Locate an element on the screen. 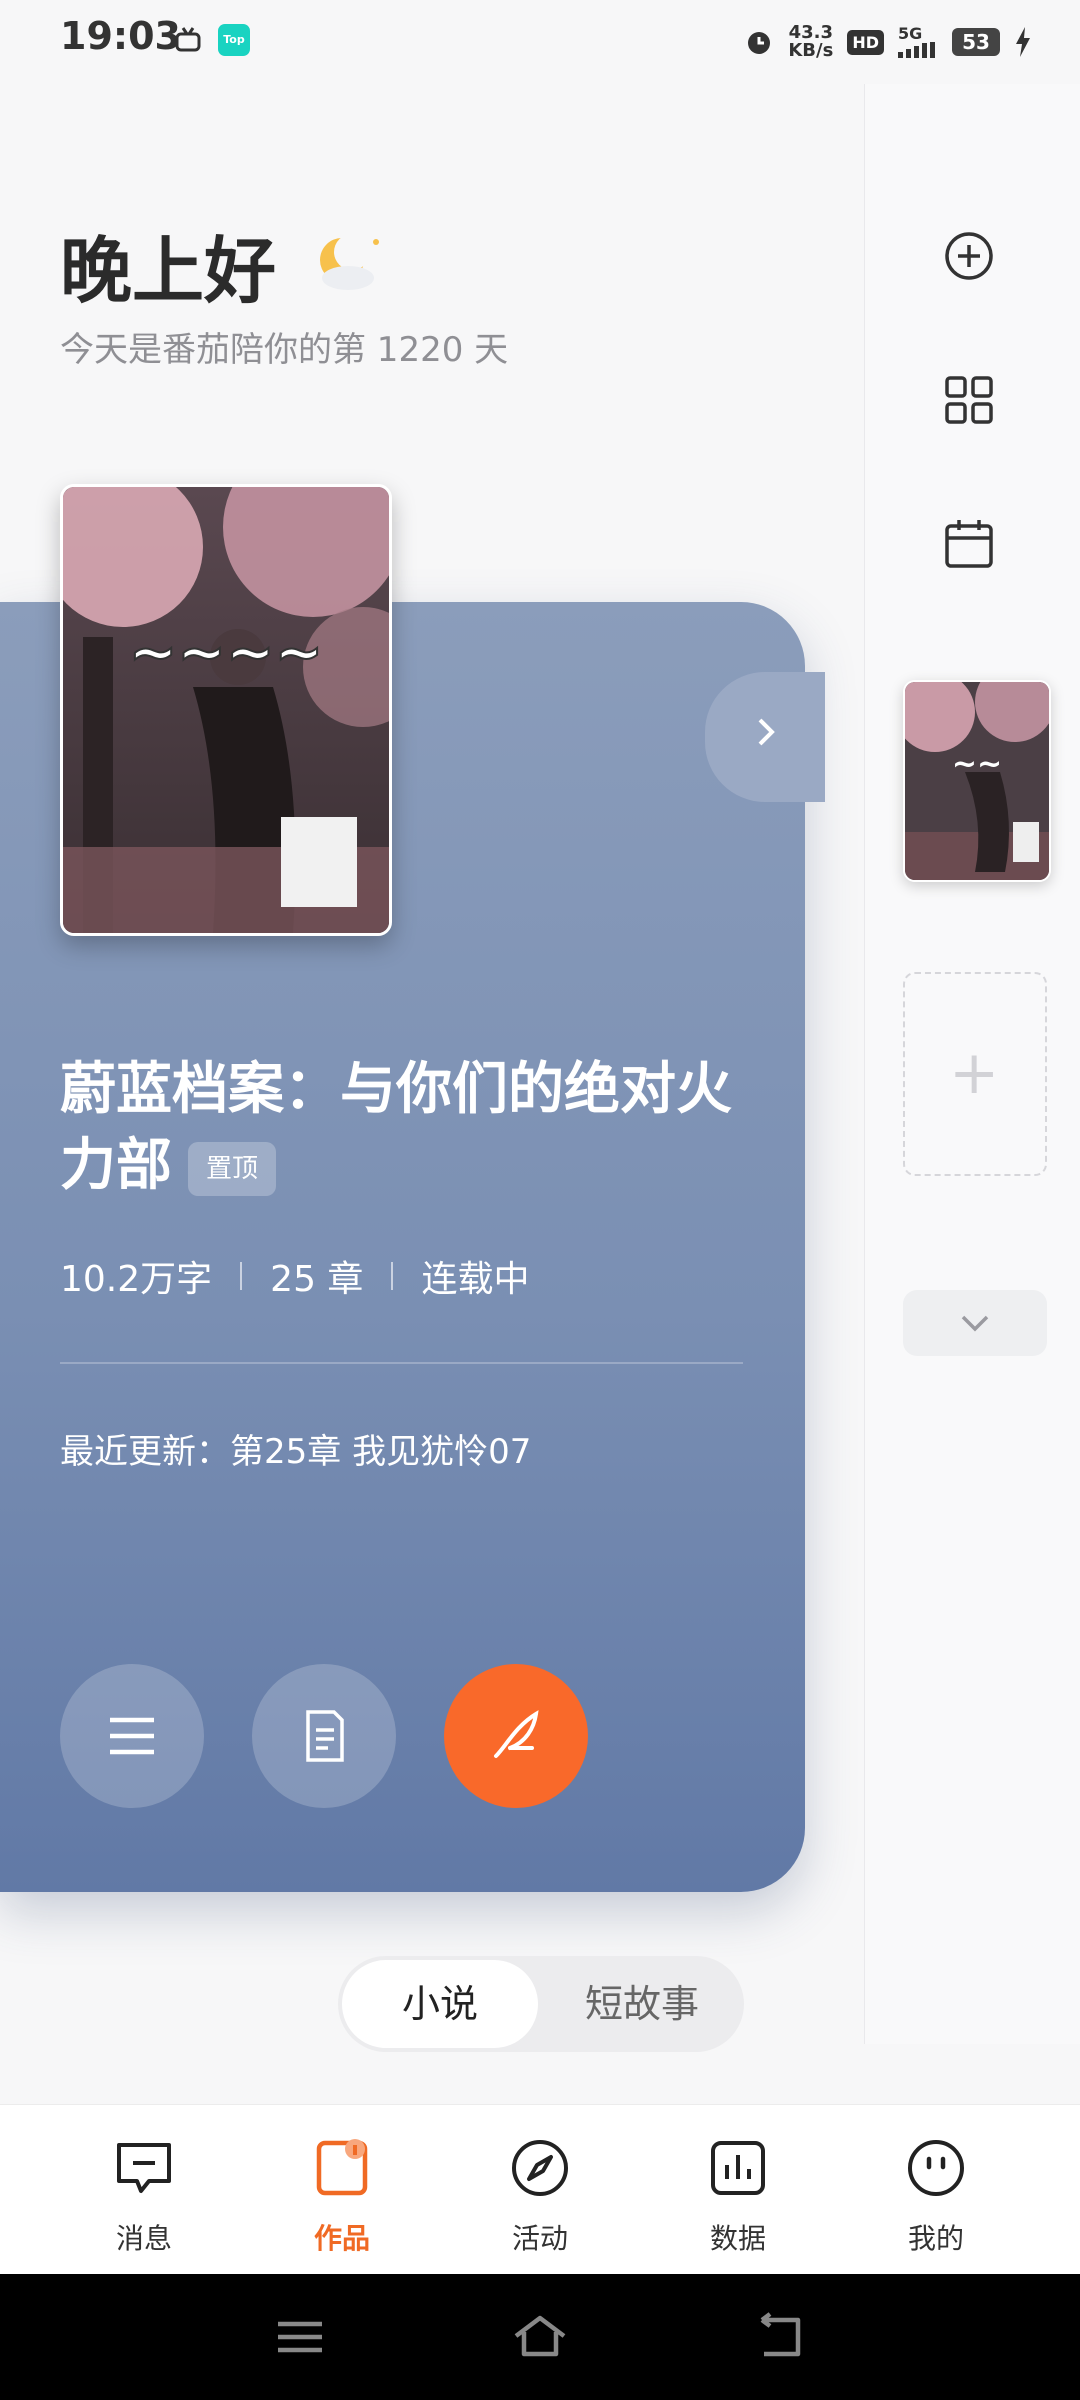 The height and width of the screenshot is (2400, 1080). nav-messages: 消息 is located at coordinates (144, 2190).